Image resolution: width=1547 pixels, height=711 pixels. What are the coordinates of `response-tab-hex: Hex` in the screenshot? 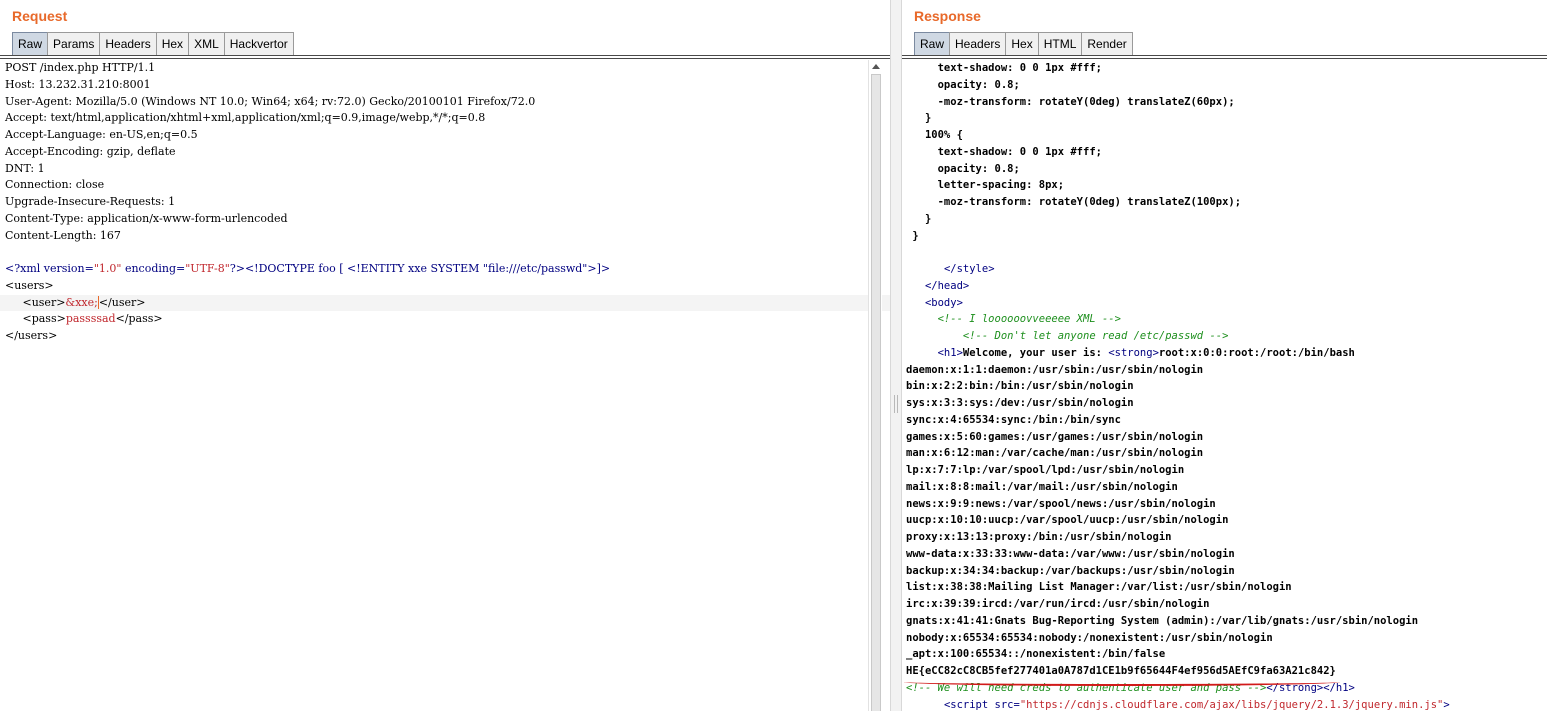 It's located at (1022, 44).